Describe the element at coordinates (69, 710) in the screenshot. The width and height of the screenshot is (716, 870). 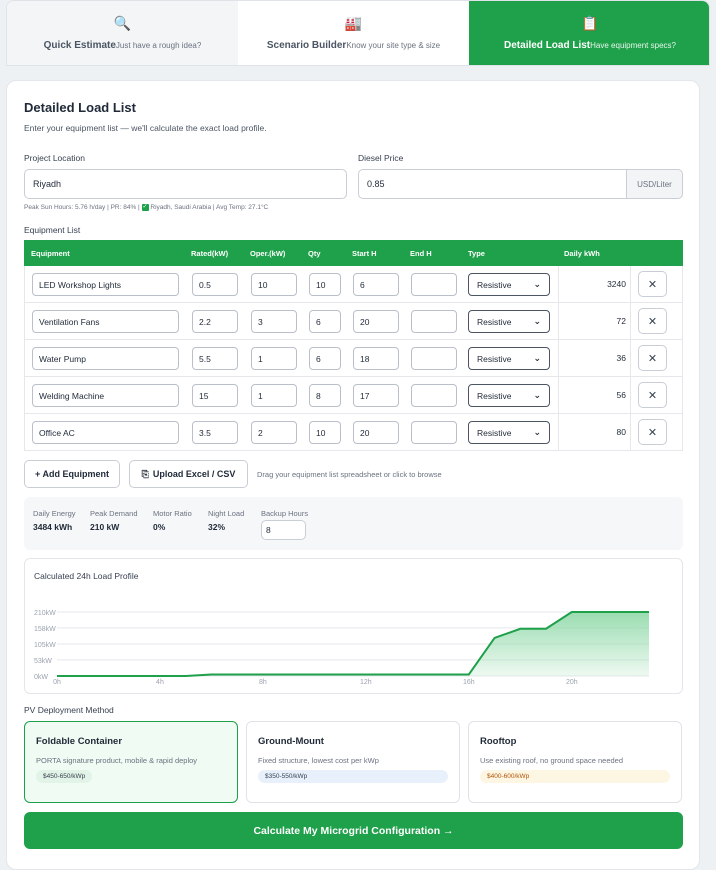
I see `pv-section-label: PV Deployment Method` at that location.